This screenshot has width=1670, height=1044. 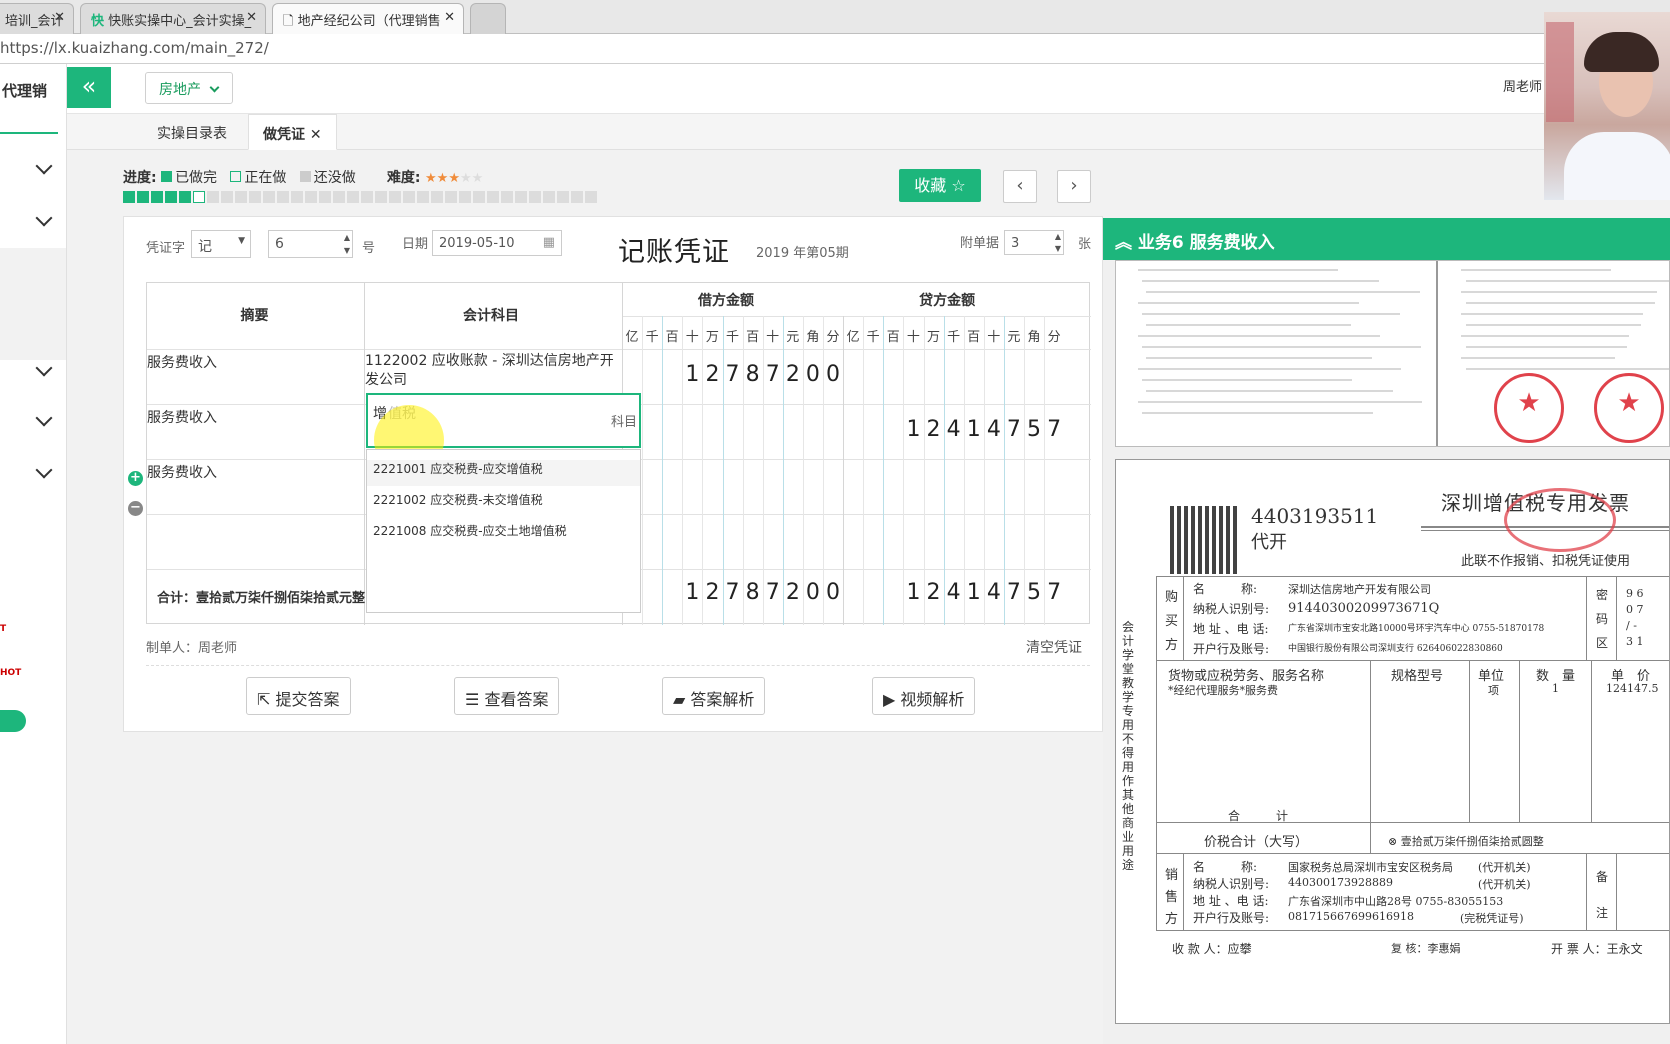 I want to click on industry-select: 房地产, so click(x=189, y=88).